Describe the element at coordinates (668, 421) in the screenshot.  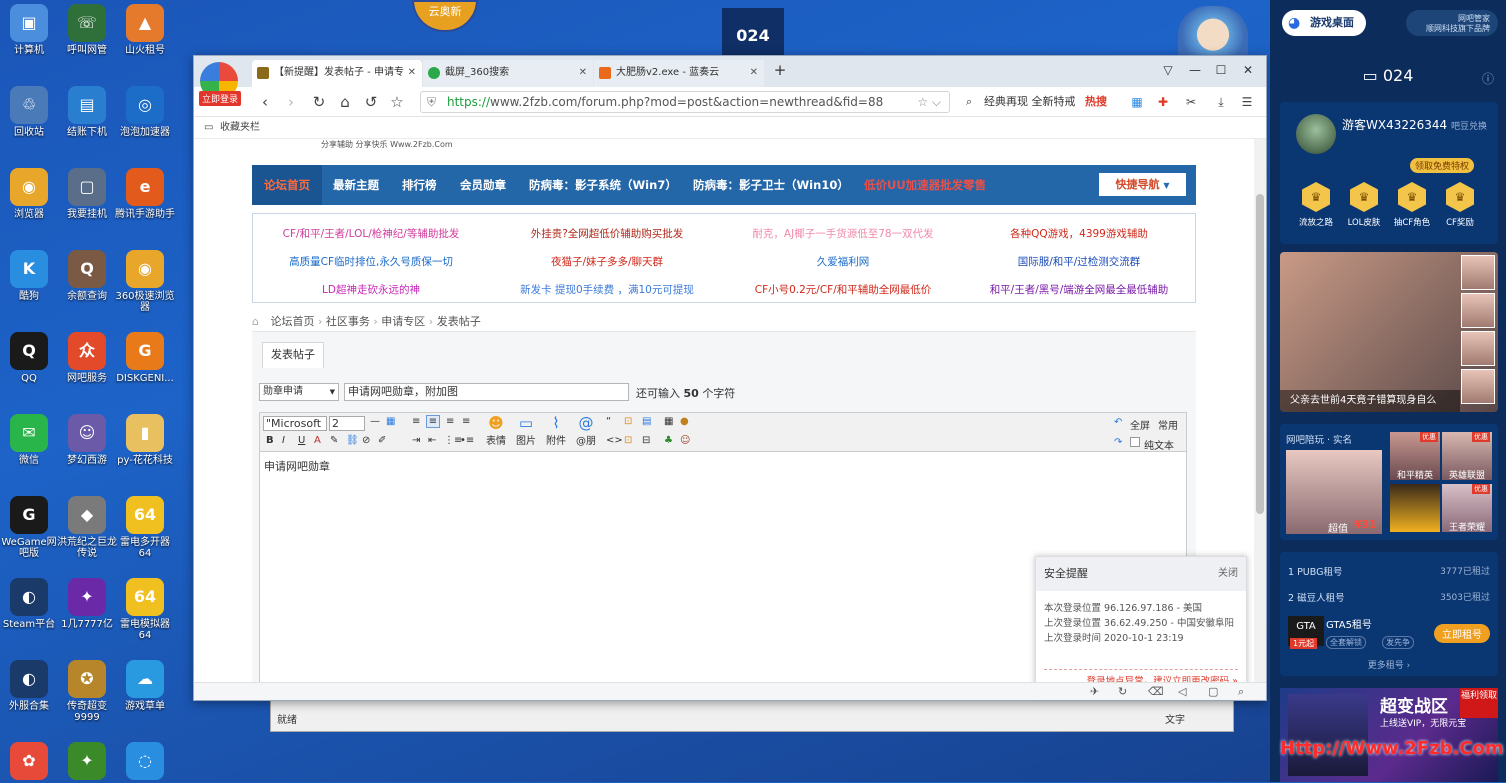
I see `table-small-icon: ▦` at that location.